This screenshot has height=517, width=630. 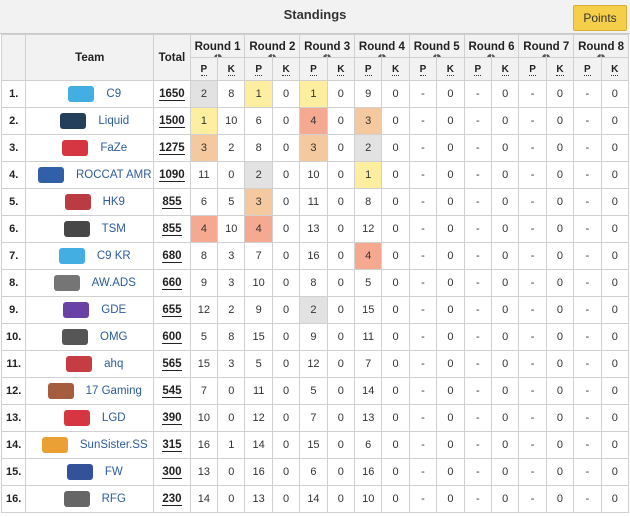 I want to click on team-name-link: LGD, so click(x=114, y=418).